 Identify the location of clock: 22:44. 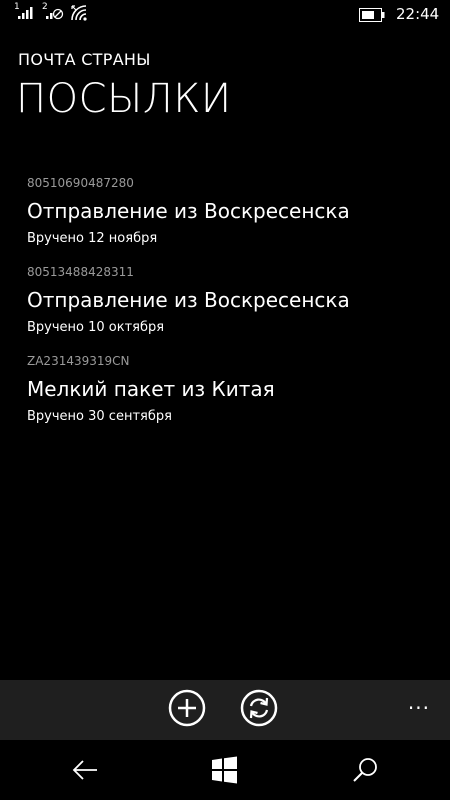
(418, 14).